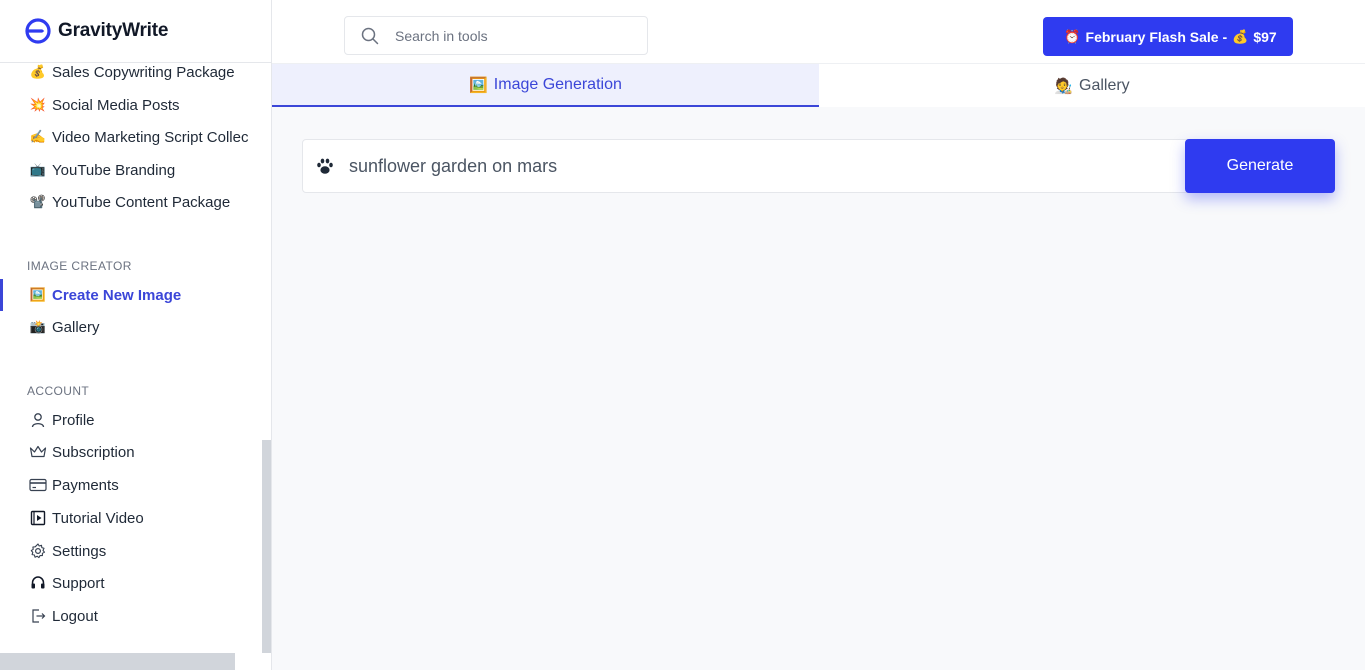  Describe the element at coordinates (117, 661) in the screenshot. I see `sidebar-horizontal-scrollbar` at that location.